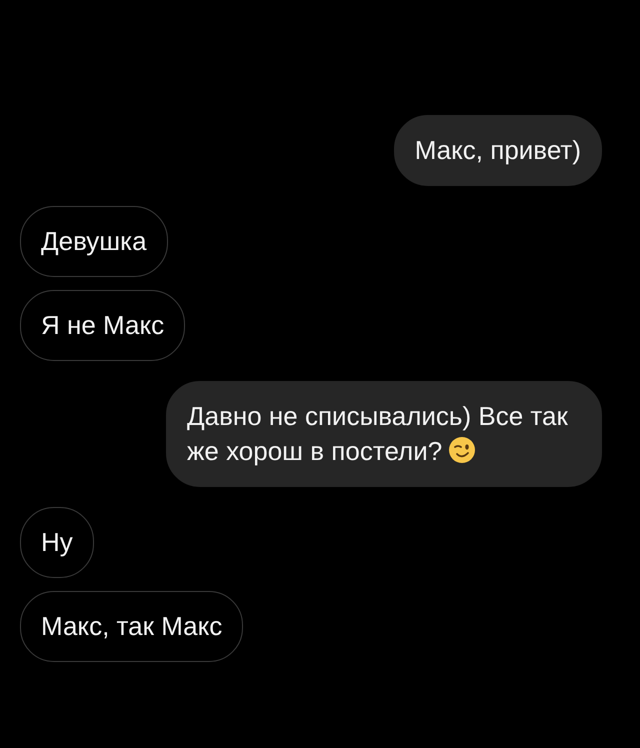 This screenshot has height=748, width=640. Describe the element at coordinates (57, 542) in the screenshot. I see `received-message: Ну` at that location.